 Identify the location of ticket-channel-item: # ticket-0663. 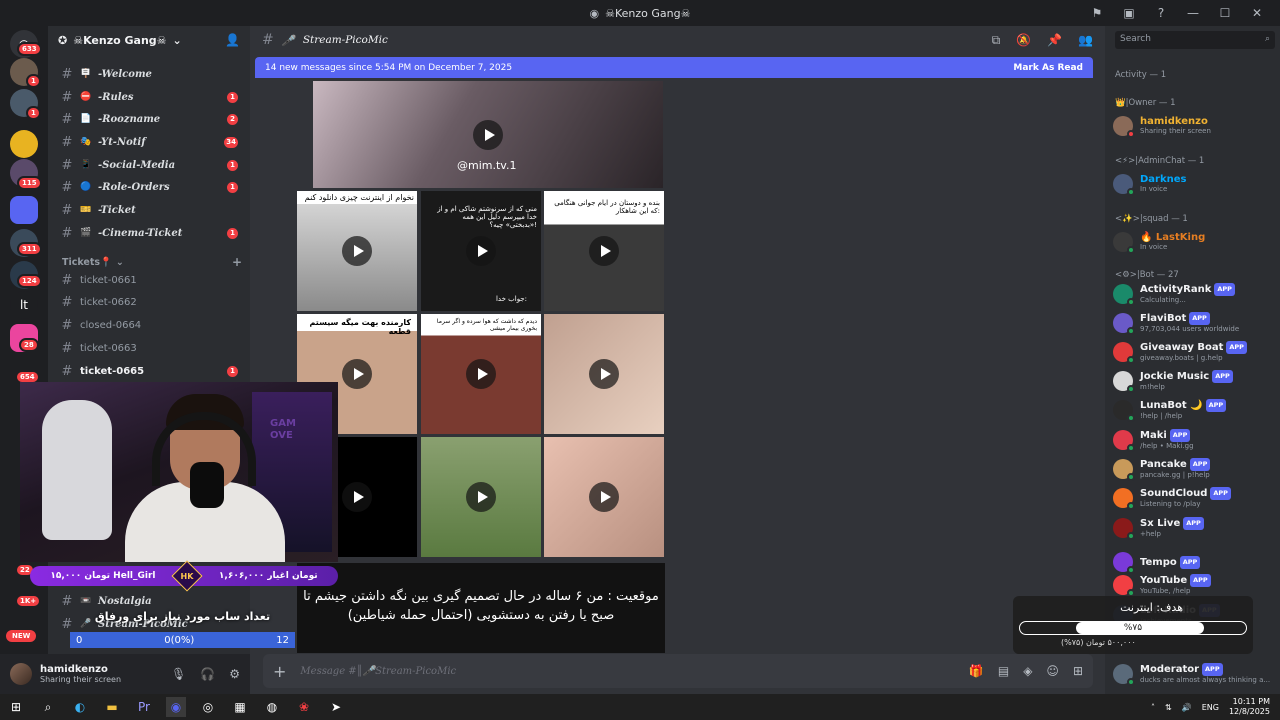
(151, 348).